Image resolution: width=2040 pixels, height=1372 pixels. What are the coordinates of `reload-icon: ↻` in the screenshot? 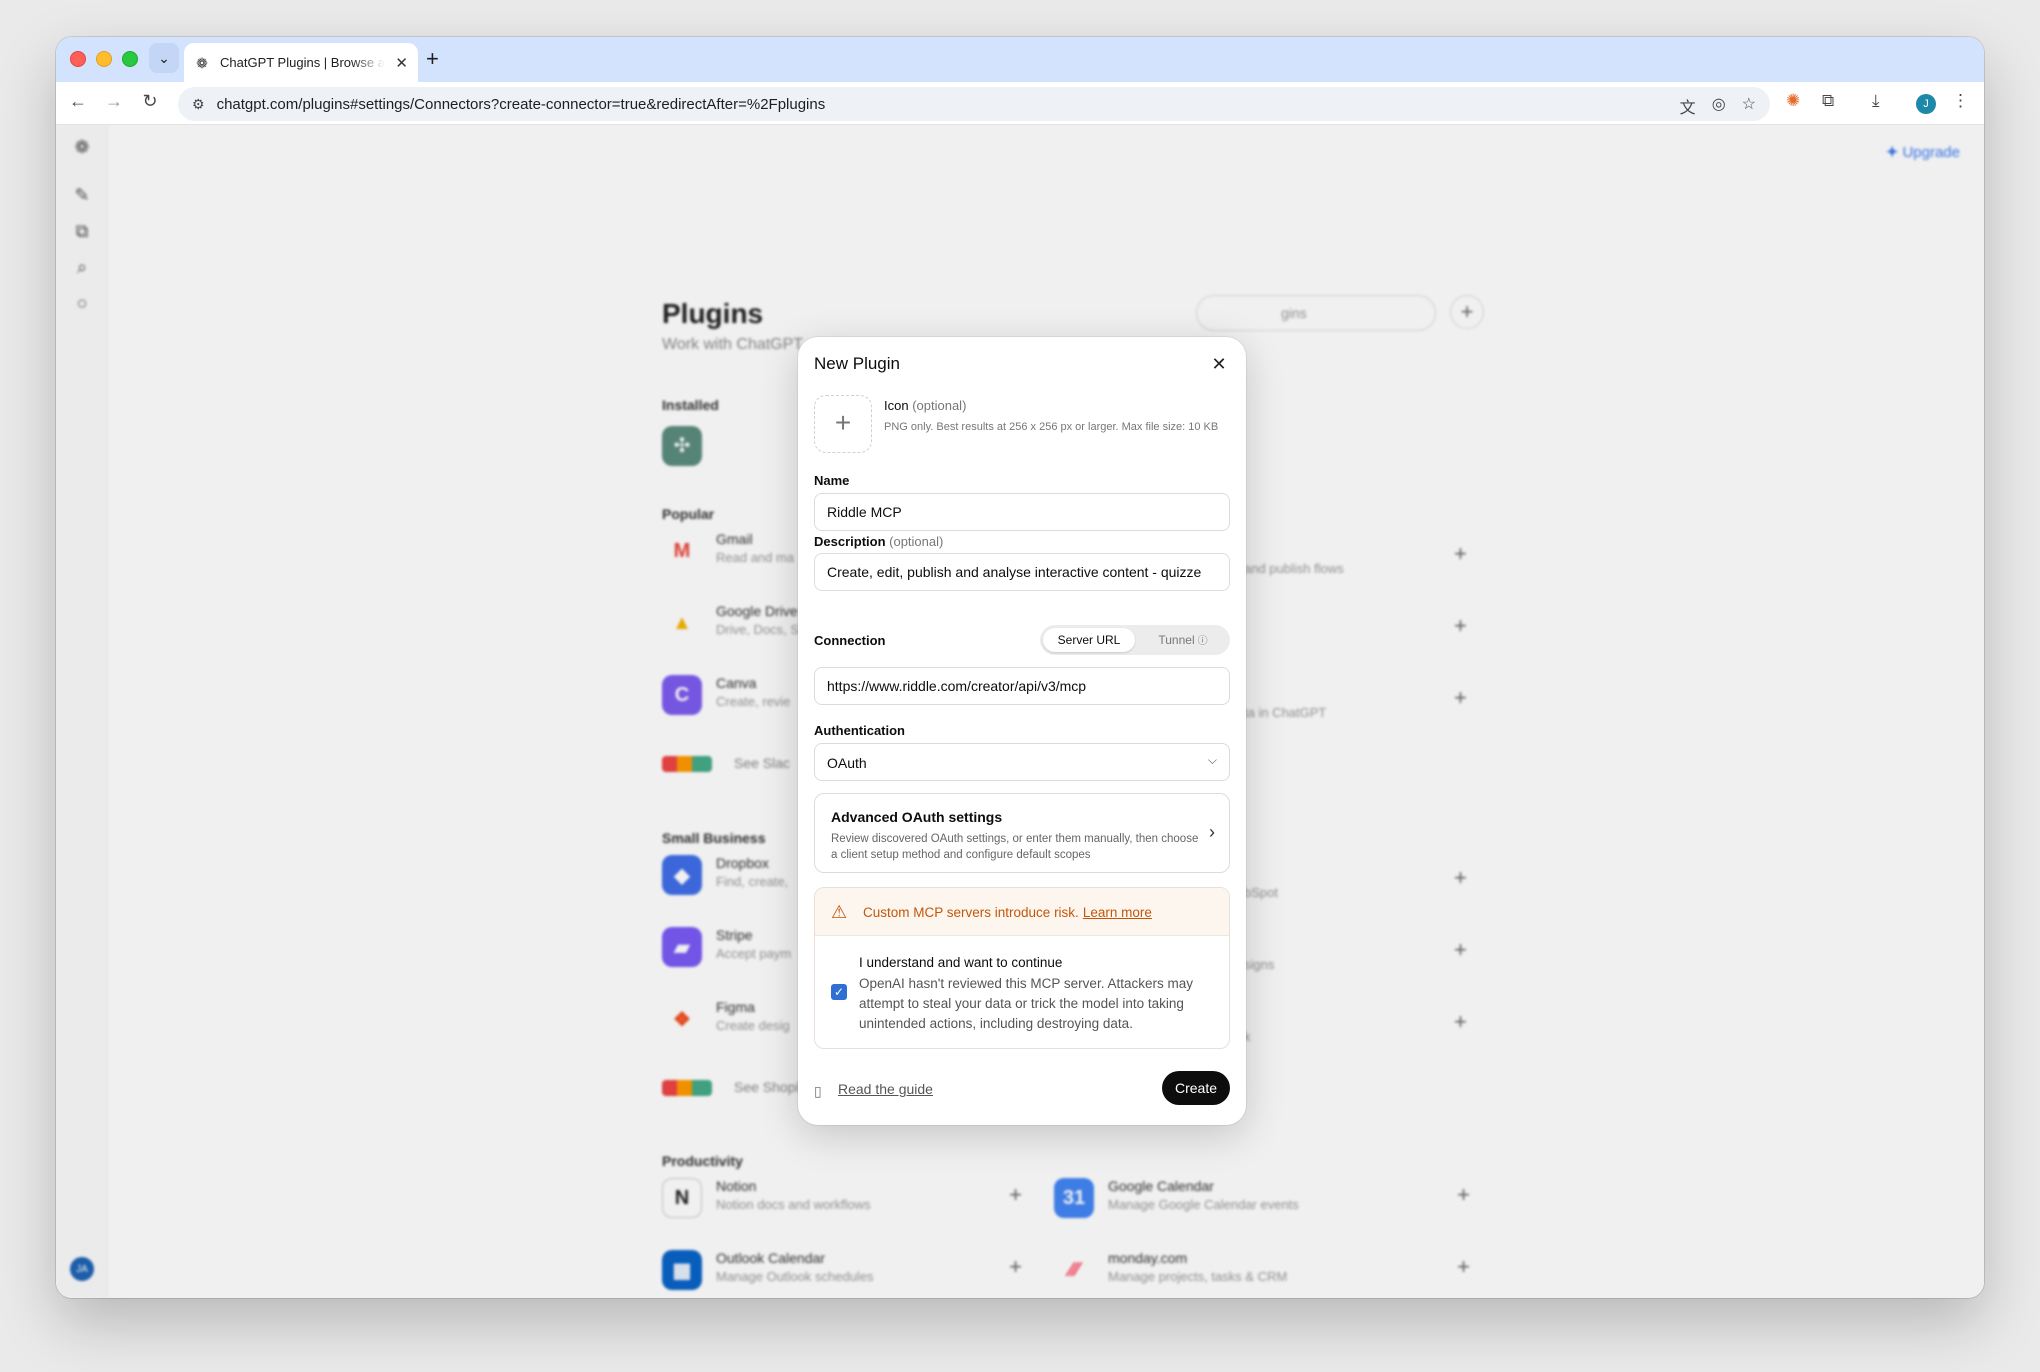 It's located at (150, 101).